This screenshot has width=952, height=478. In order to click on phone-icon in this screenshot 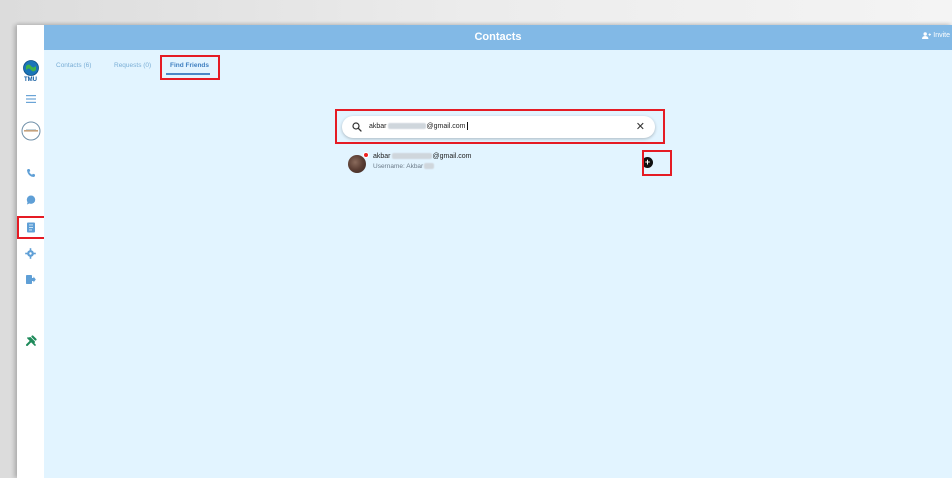, I will do `click(30, 173)`.